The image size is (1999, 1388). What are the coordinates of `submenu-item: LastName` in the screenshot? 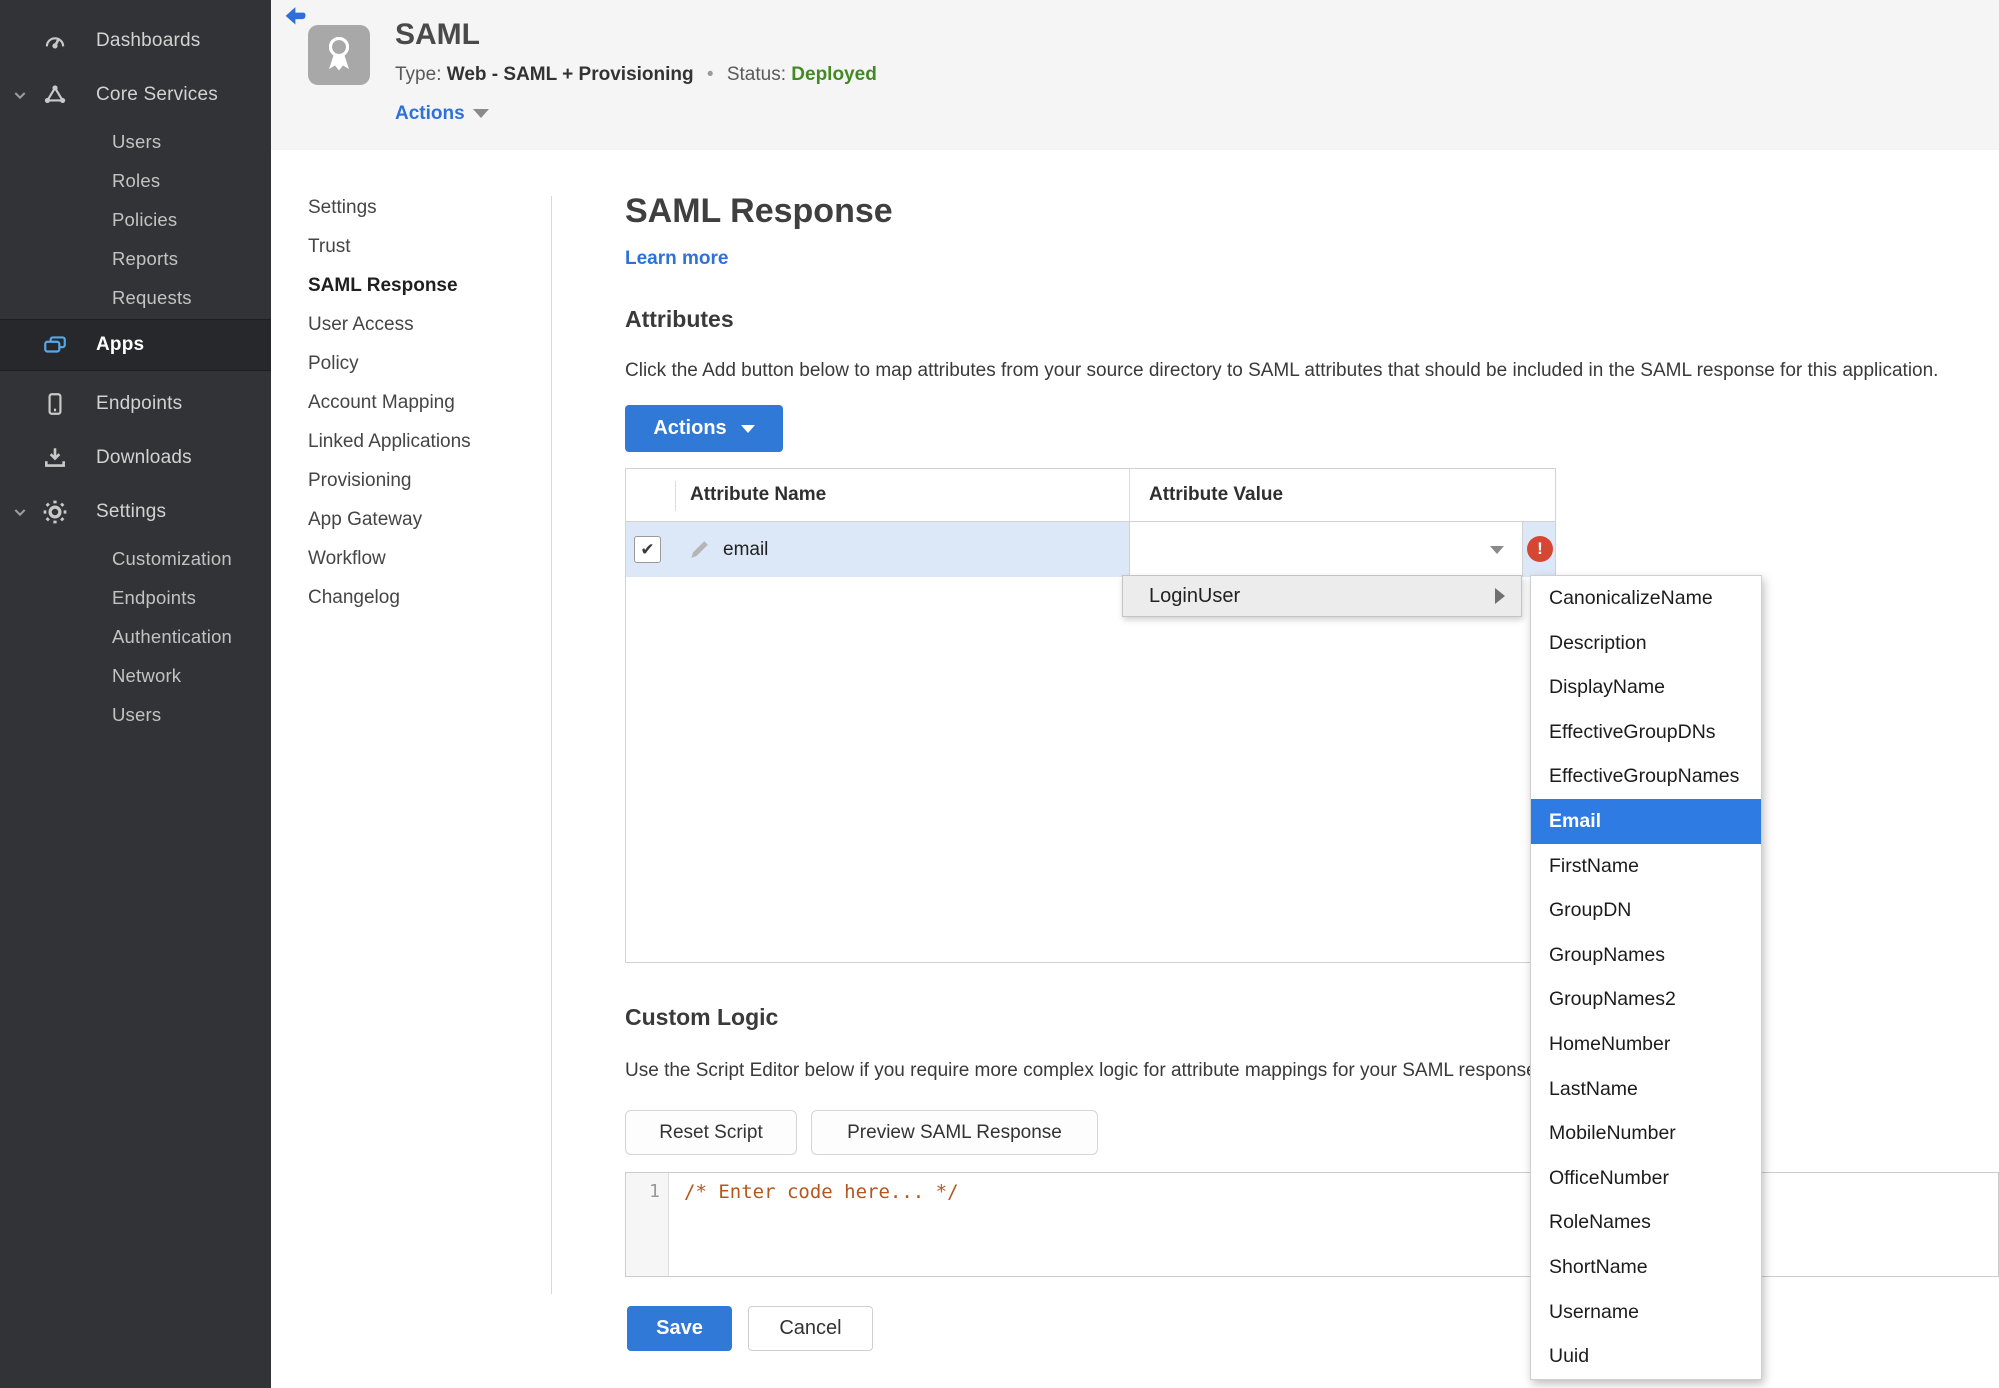 It's located at (1646, 1089).